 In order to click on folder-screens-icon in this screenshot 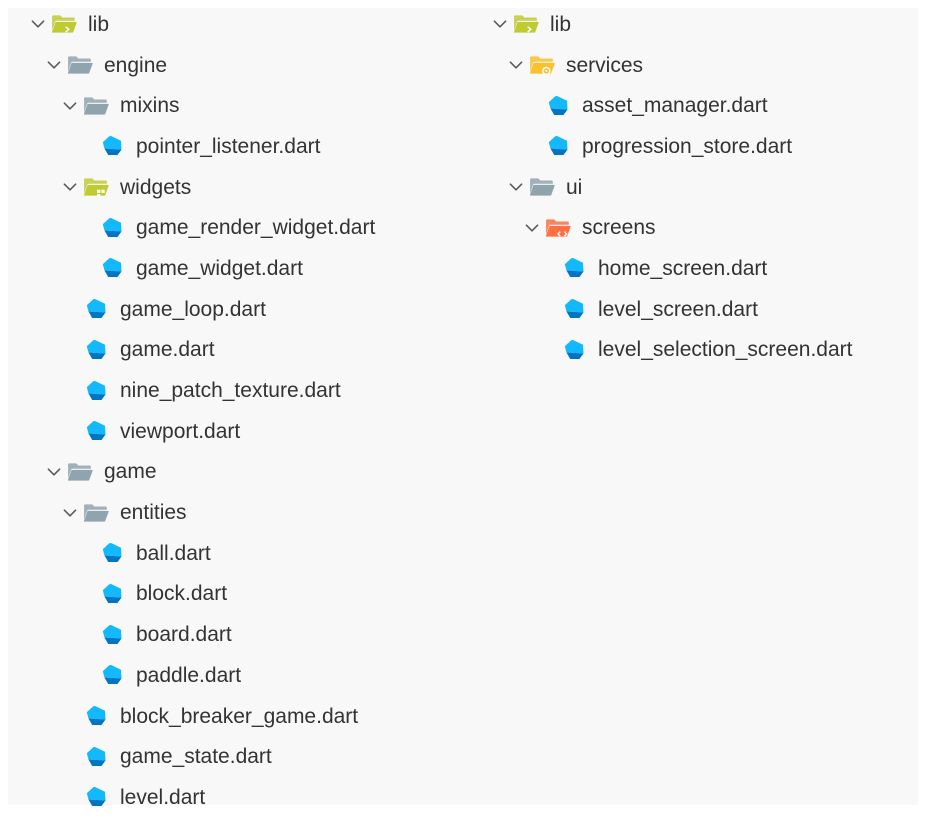, I will do `click(558, 228)`.